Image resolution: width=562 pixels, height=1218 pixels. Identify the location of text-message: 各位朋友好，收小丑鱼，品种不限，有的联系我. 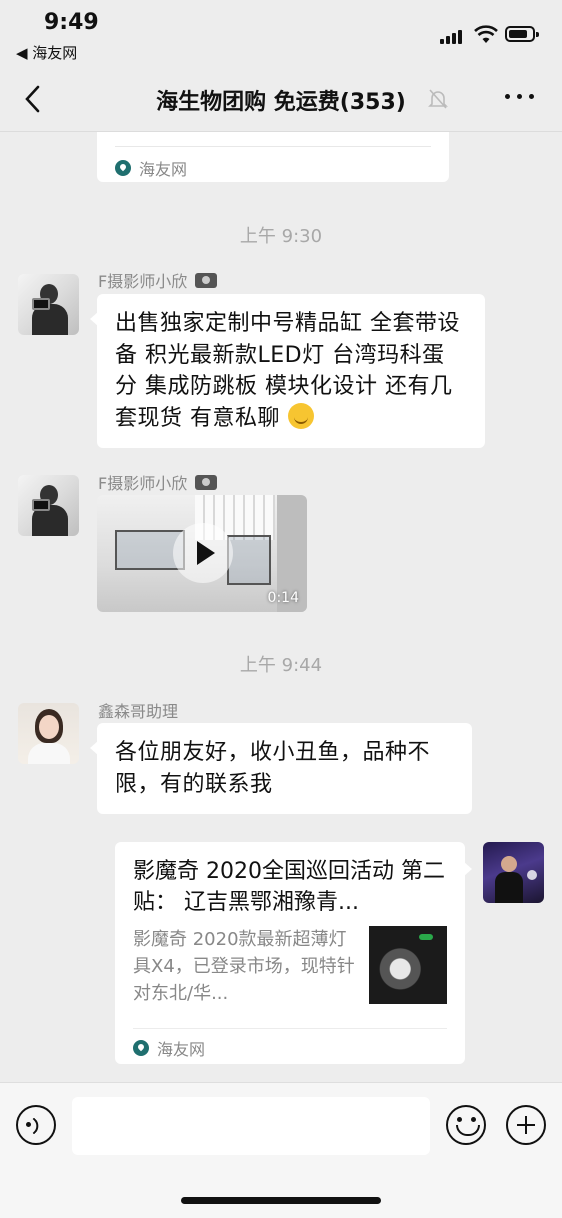
(281, 768).